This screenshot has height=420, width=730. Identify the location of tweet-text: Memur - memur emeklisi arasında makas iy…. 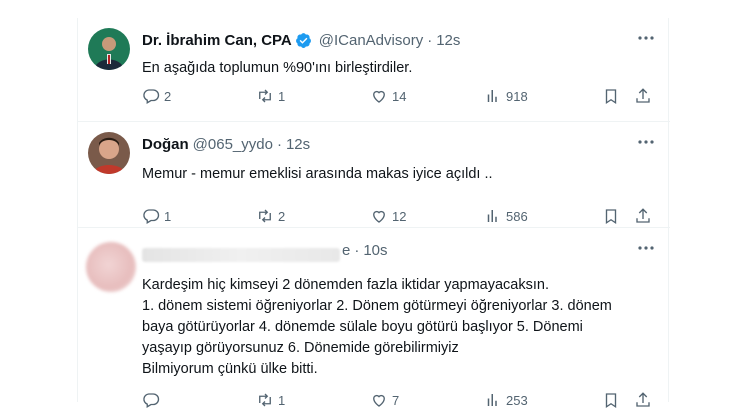
(317, 174).